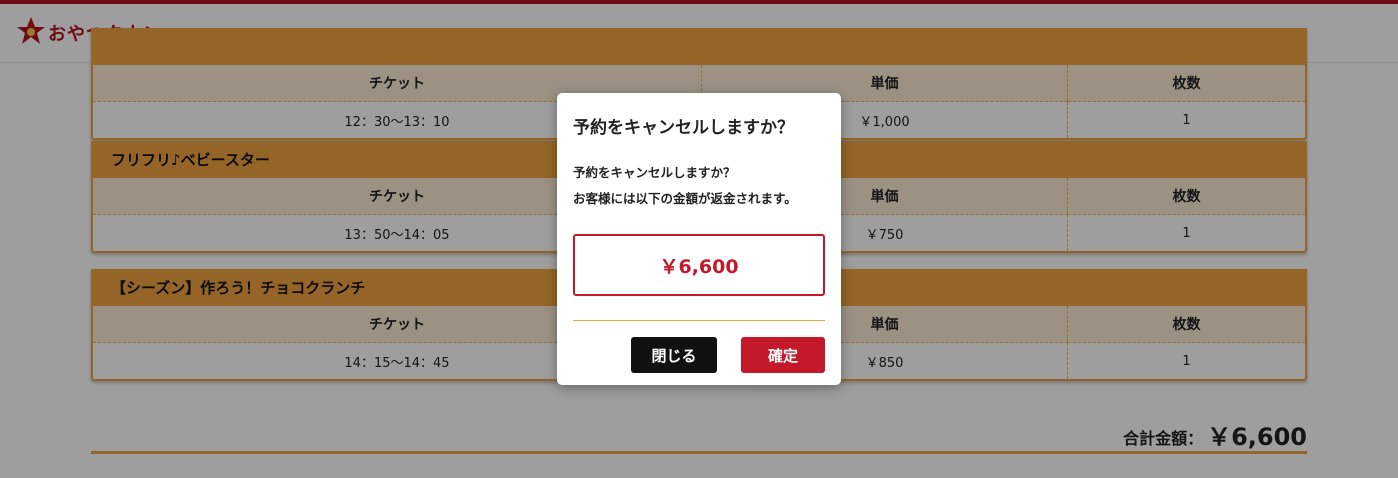 The image size is (1398, 478). I want to click on dialog-divider, so click(699, 320).